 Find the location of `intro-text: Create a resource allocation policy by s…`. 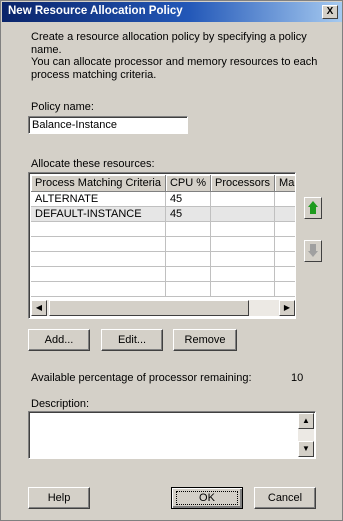

intro-text: Create a resource allocation policy by s… is located at coordinates (174, 56).